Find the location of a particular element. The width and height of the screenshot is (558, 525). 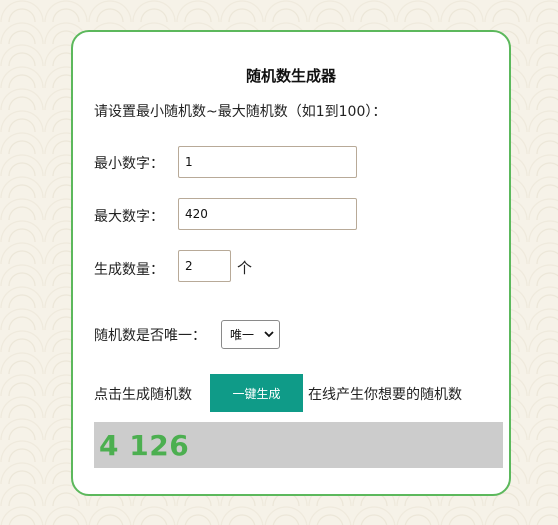

min-number-label: 最小数字： is located at coordinates (129, 164).